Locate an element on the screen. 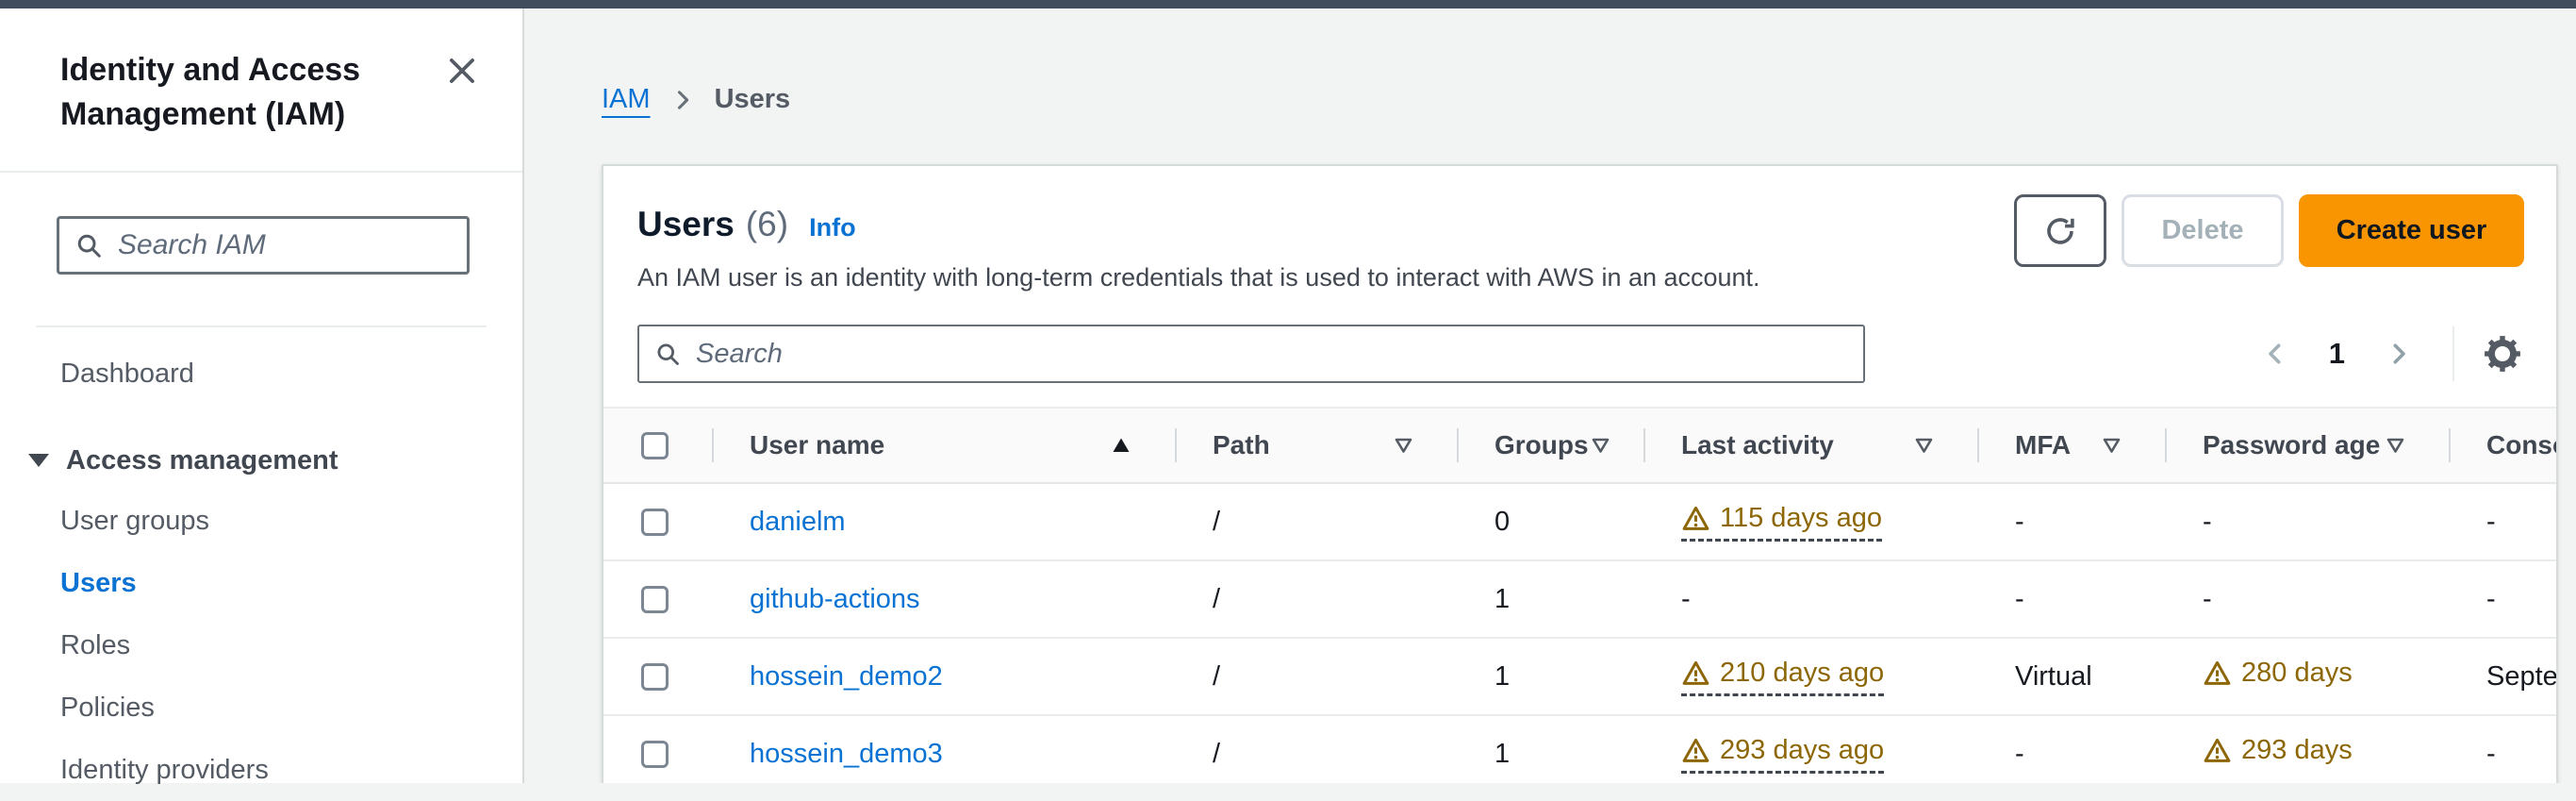  table-preferences-button is located at coordinates (2502, 354).